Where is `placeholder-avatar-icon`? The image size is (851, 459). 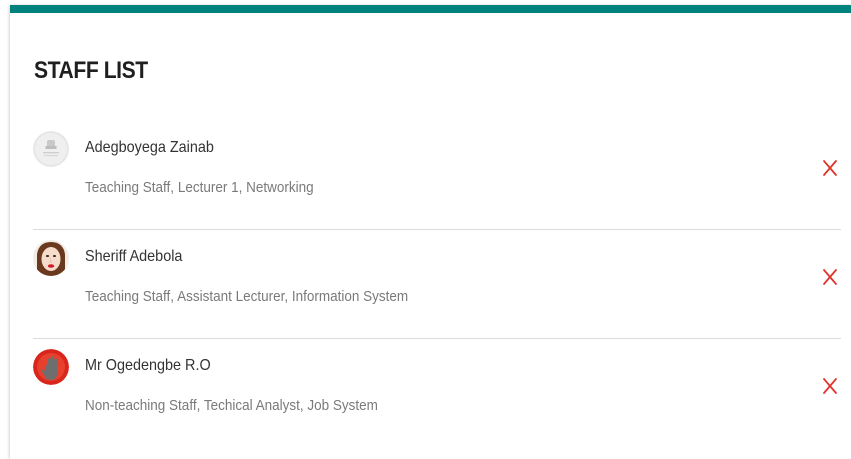
placeholder-avatar-icon is located at coordinates (51, 149).